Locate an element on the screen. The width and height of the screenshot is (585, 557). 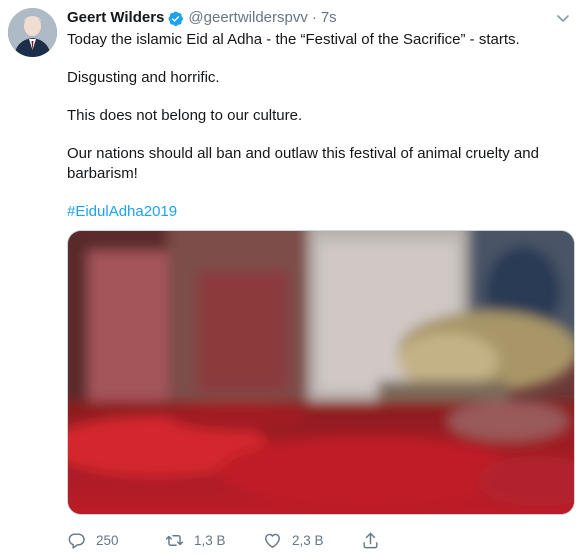
reply-icon is located at coordinates (76, 541).